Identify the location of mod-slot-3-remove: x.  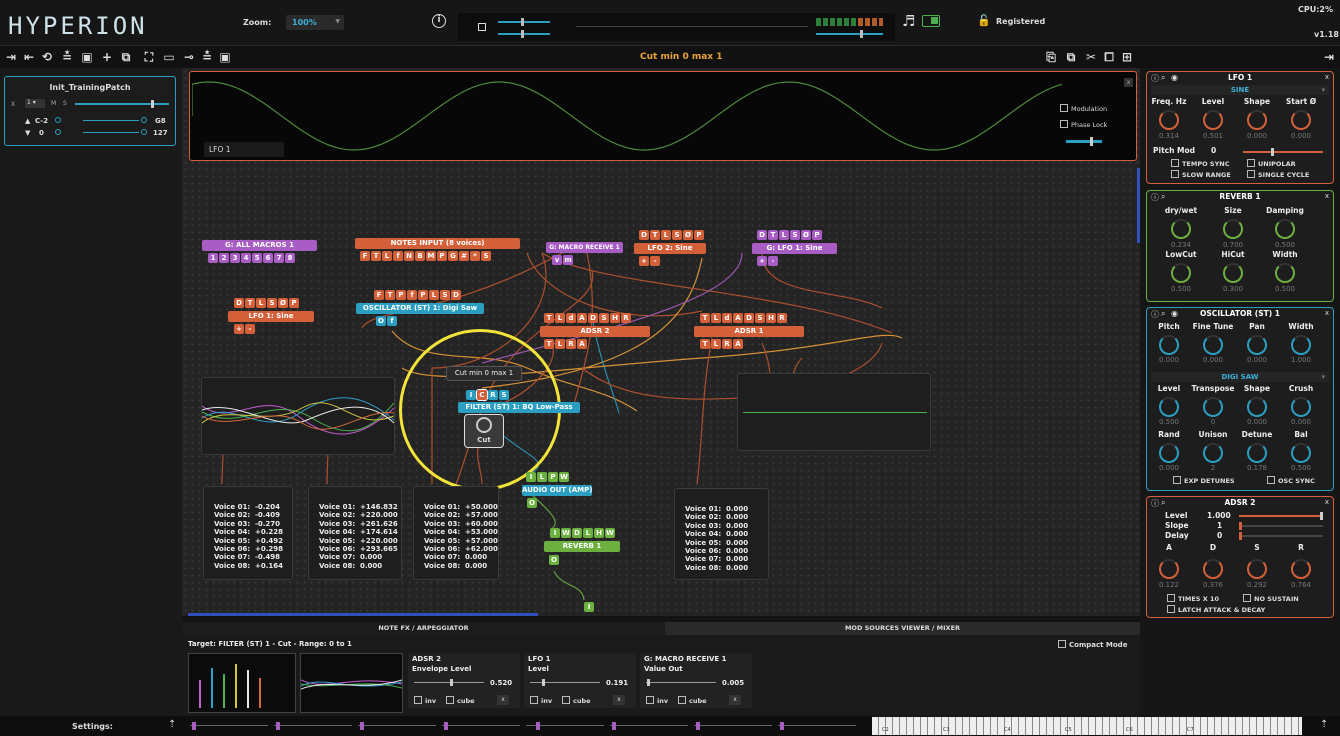
(735, 700).